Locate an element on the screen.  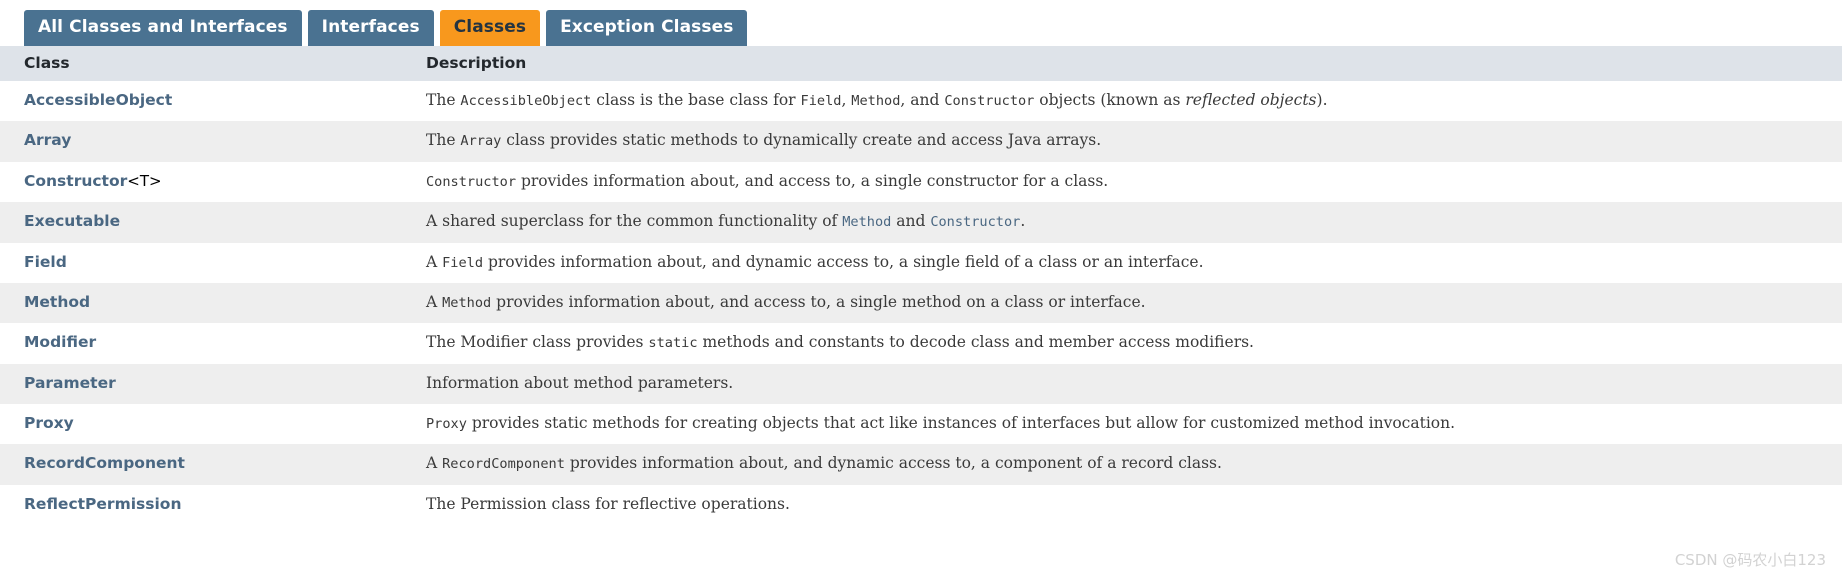
inline-class-link-method: Method is located at coordinates (866, 222).